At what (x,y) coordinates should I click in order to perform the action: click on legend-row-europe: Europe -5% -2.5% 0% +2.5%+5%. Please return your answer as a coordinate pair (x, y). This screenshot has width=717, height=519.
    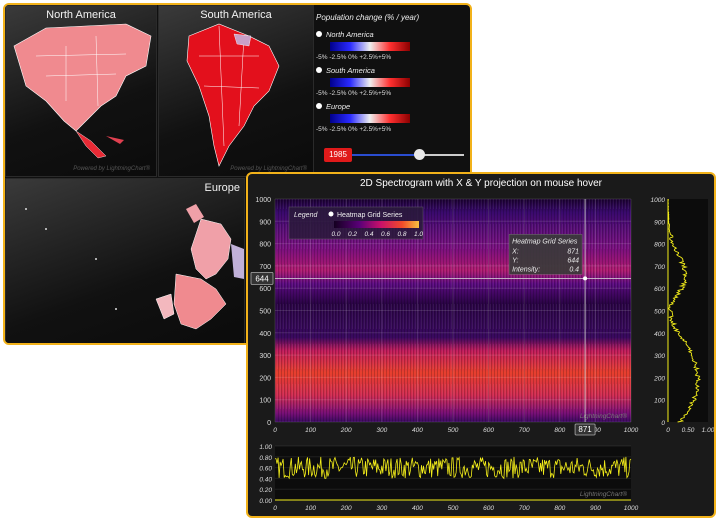
    Looking at the image, I should click on (391, 120).